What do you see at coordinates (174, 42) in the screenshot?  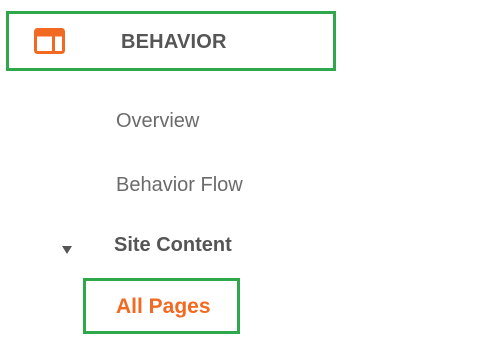 I see `sidebar-section-label: BEHAVIOR` at bounding box center [174, 42].